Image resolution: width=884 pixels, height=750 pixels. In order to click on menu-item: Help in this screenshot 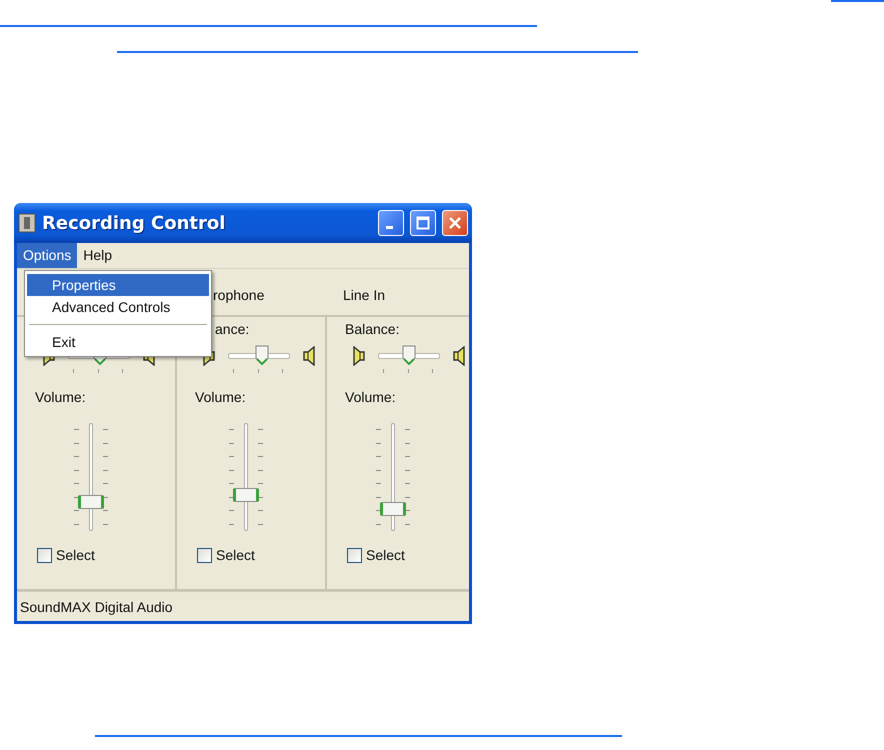, I will do `click(97, 255)`.